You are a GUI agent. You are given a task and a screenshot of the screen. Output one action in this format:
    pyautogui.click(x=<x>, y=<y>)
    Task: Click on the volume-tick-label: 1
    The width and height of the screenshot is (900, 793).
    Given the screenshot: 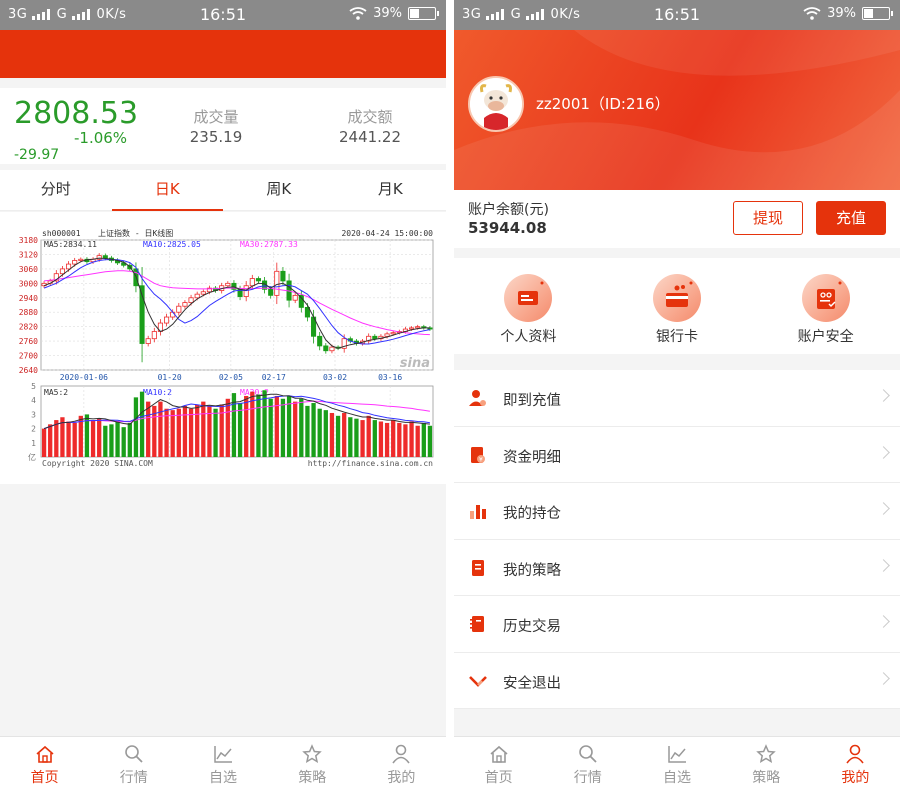 What is the action you would take?
    pyautogui.click(x=33, y=443)
    